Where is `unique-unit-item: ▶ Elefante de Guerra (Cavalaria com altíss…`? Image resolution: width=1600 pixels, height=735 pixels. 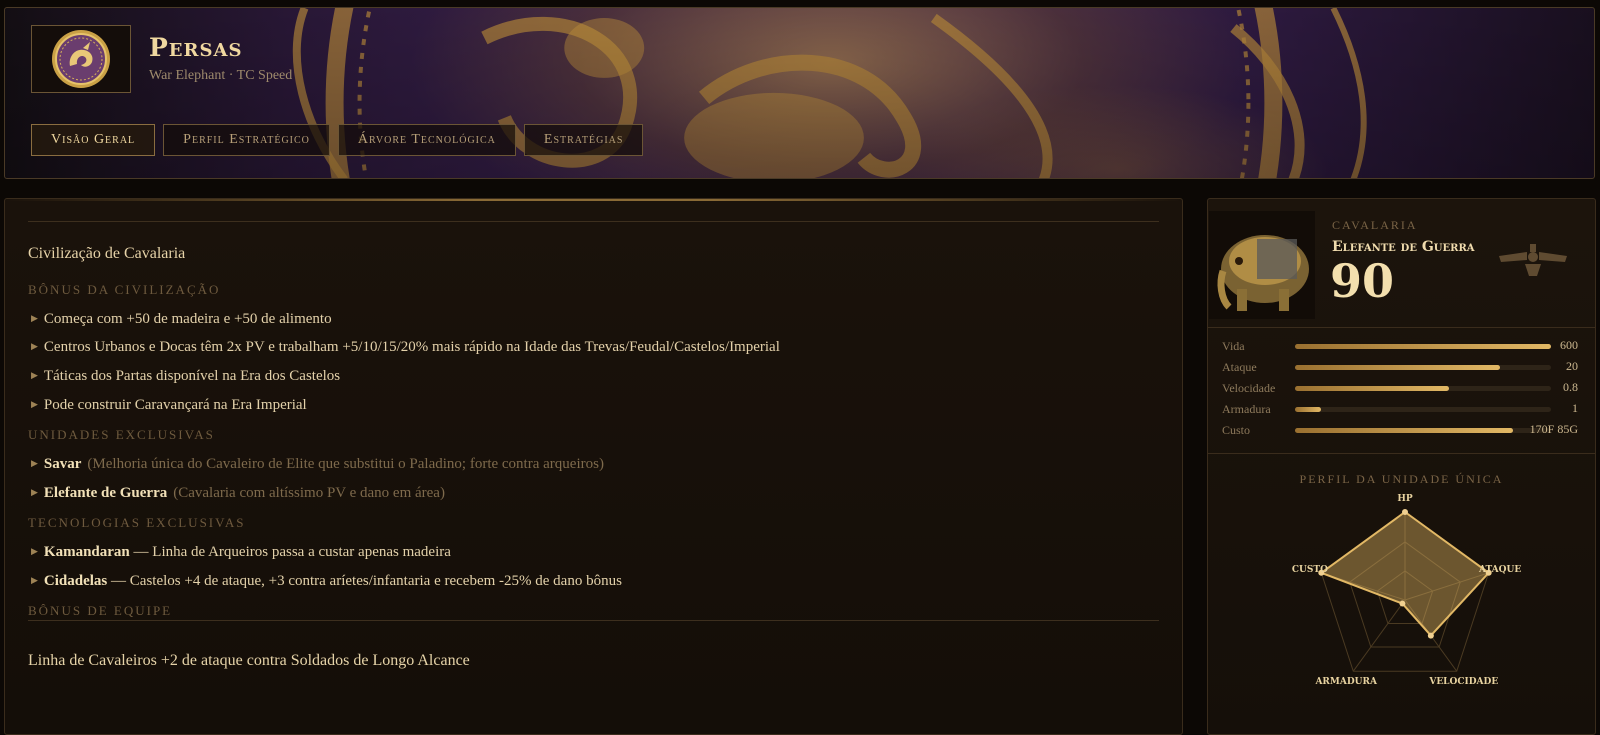 unique-unit-item: ▶ Elefante de Guerra (Cavalaria com altíss… is located at coordinates (238, 493).